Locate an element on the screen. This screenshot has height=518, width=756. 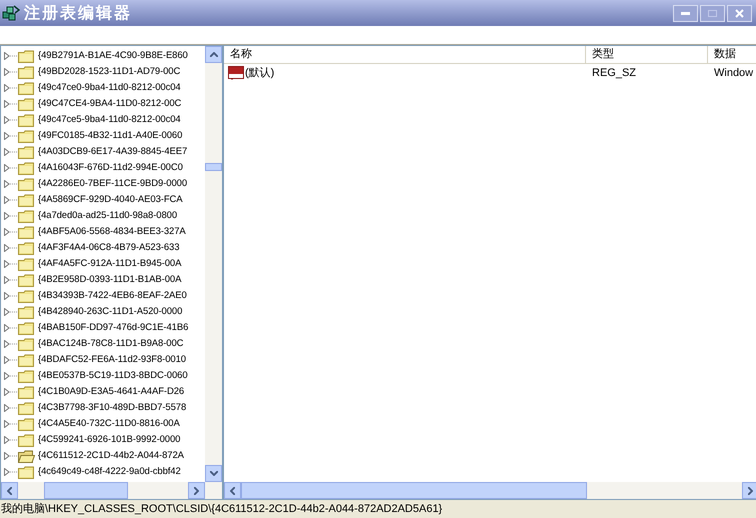
tree-item: {49FC0185-4B32-11d1-A40E-0060 is located at coordinates (110, 136).